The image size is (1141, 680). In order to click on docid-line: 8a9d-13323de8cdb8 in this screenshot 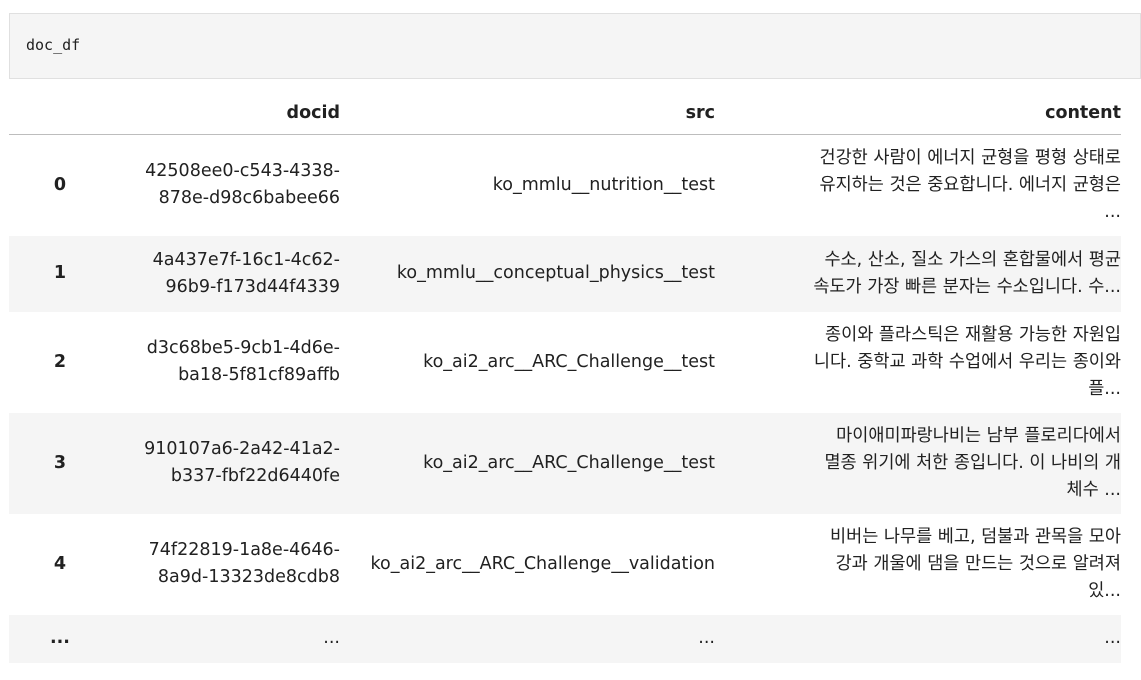, I will do `click(248, 577)`.